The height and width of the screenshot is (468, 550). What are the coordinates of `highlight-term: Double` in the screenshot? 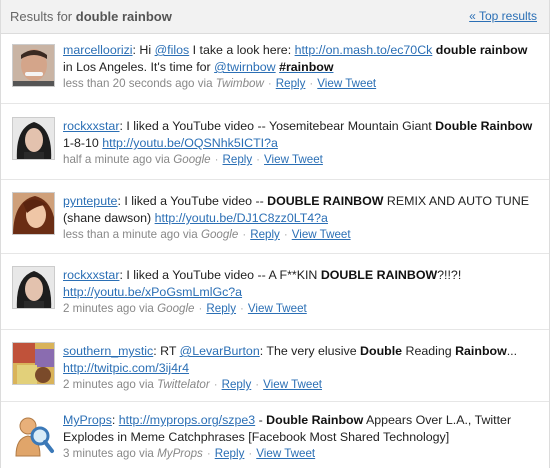 It's located at (381, 351).